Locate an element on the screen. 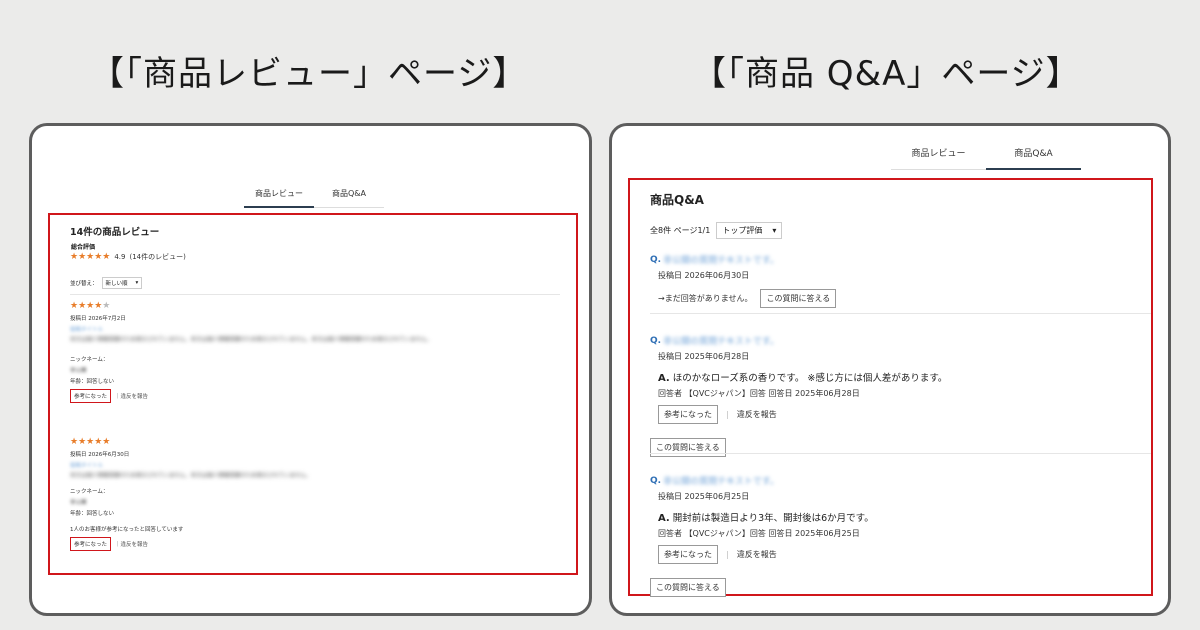 This screenshot has width=1200, height=630. question-date: 投稿日 2026年06月30日 is located at coordinates (704, 275).